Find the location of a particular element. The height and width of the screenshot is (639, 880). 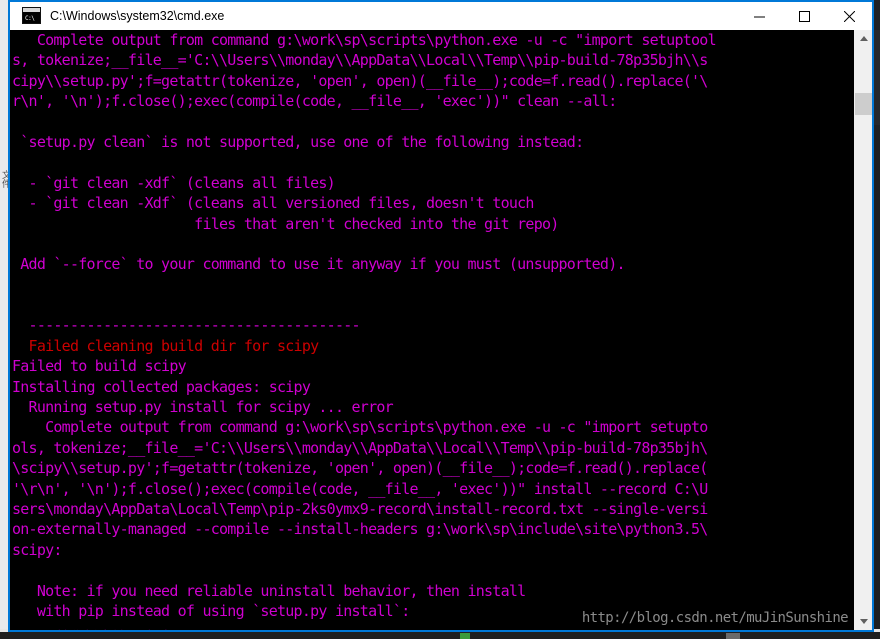

close-button is located at coordinates (849, 16).